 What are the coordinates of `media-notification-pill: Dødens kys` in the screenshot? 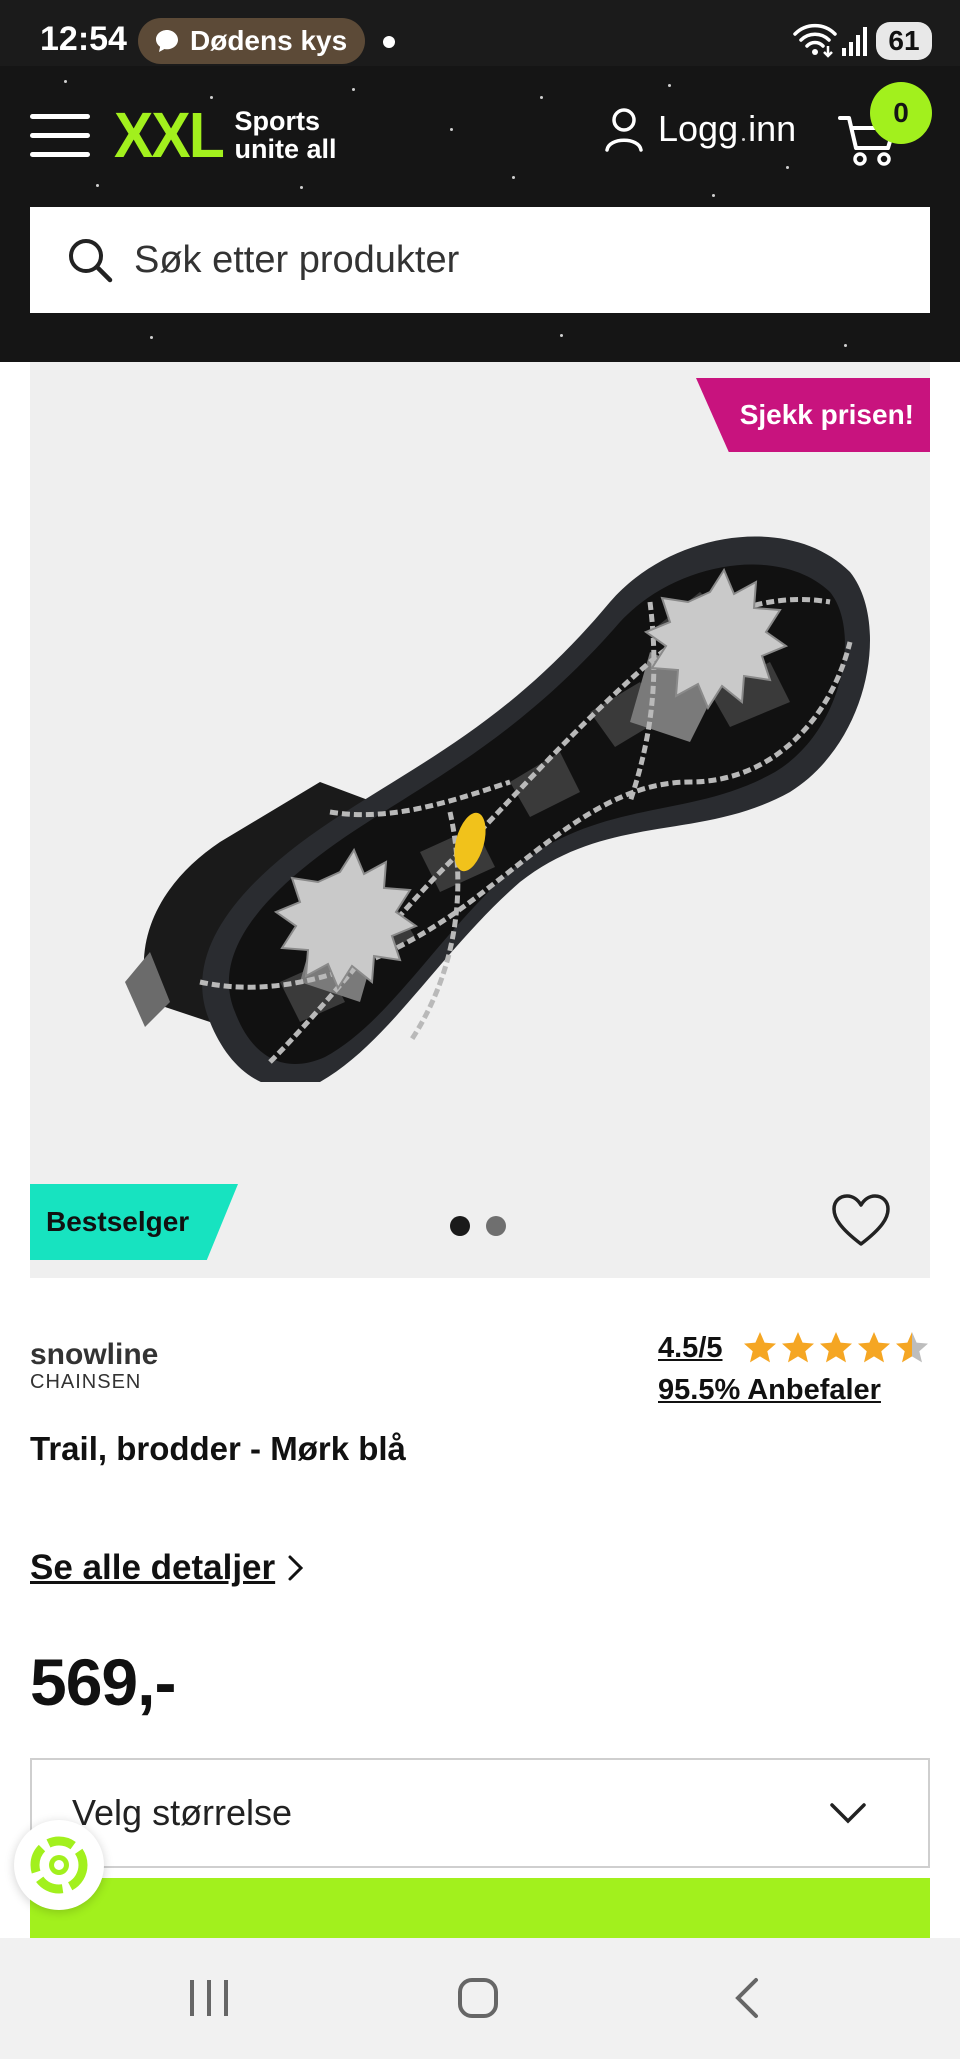 It's located at (252, 41).